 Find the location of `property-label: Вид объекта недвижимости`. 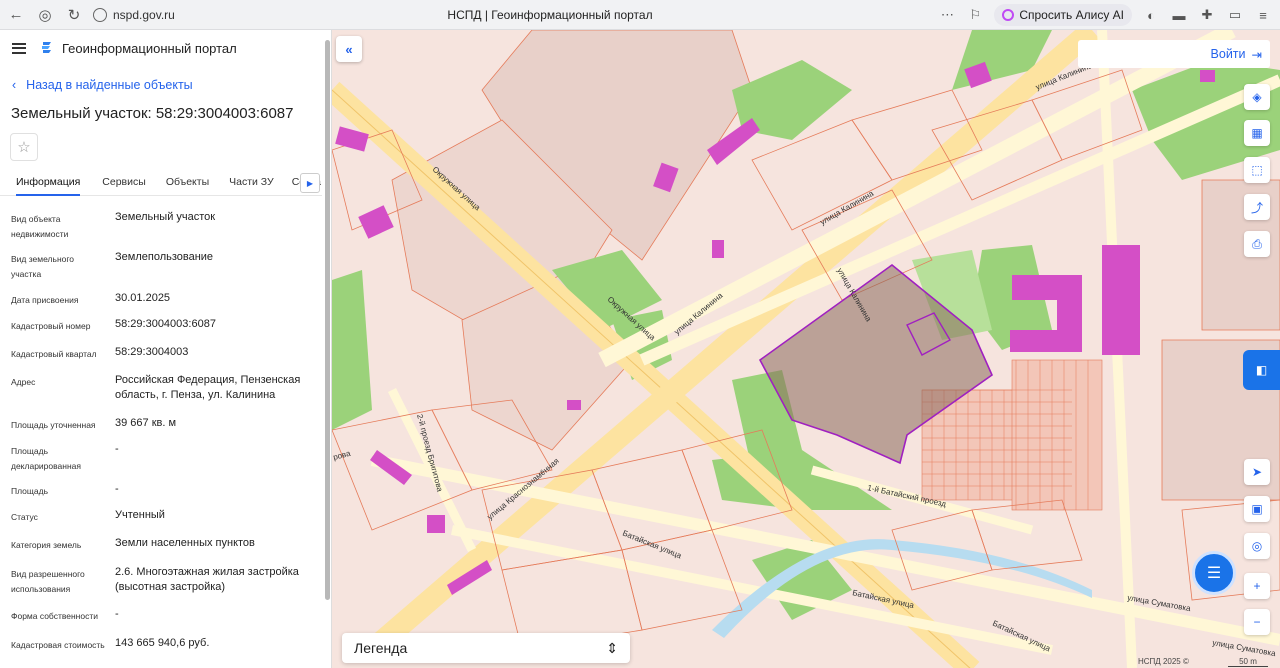

property-label: Вид объекта недвижимости is located at coordinates (40, 226).